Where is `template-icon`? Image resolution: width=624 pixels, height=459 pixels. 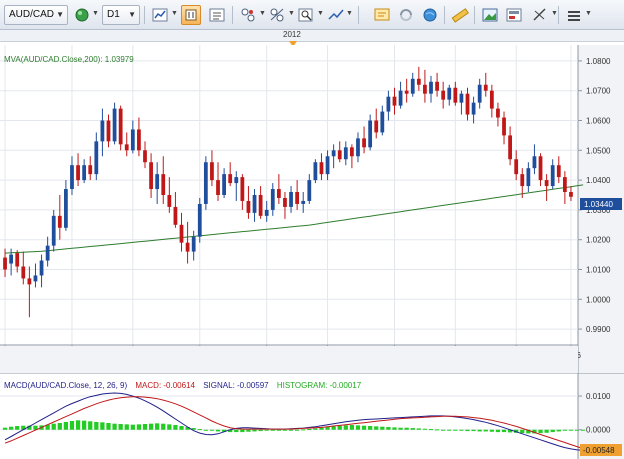
template-icon is located at coordinates (514, 15).